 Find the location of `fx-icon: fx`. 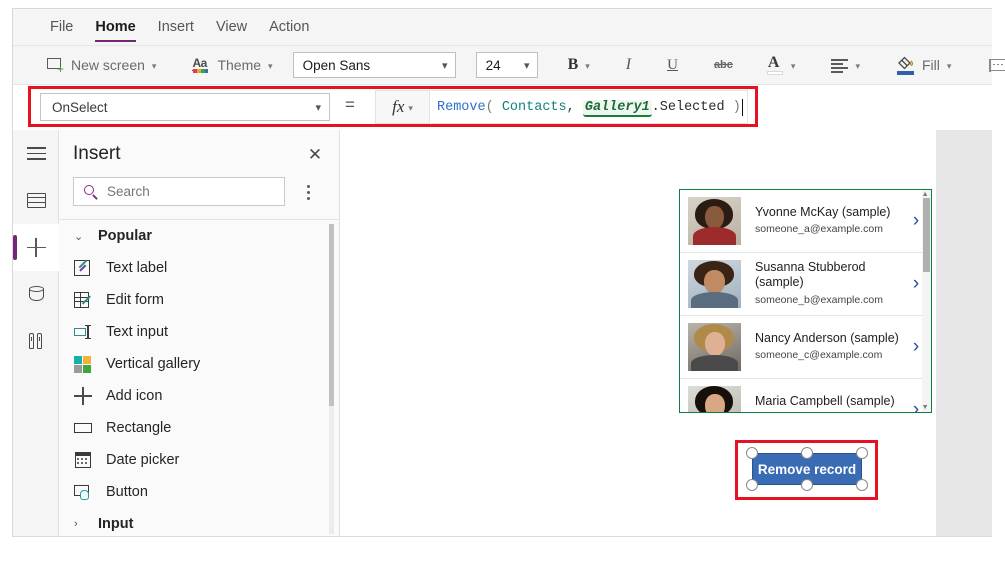

fx-icon: fx is located at coordinates (398, 106).